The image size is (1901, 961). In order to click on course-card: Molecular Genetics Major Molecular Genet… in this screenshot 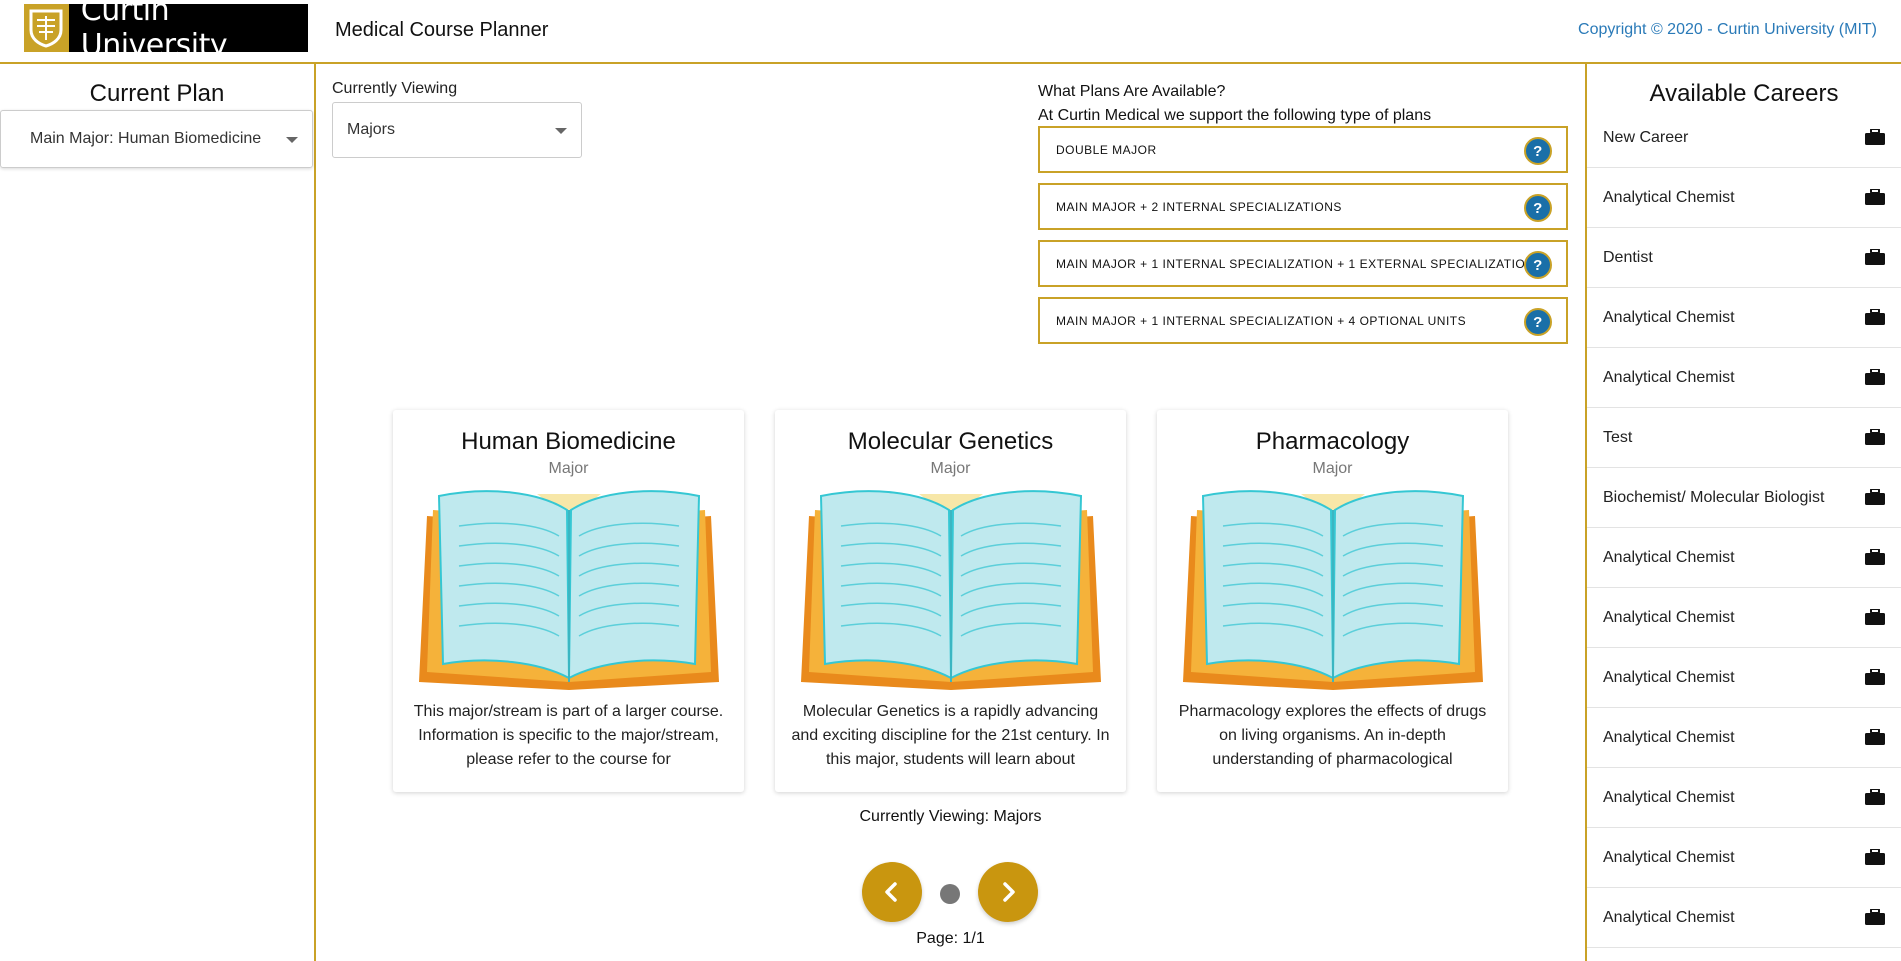, I will do `click(950, 601)`.